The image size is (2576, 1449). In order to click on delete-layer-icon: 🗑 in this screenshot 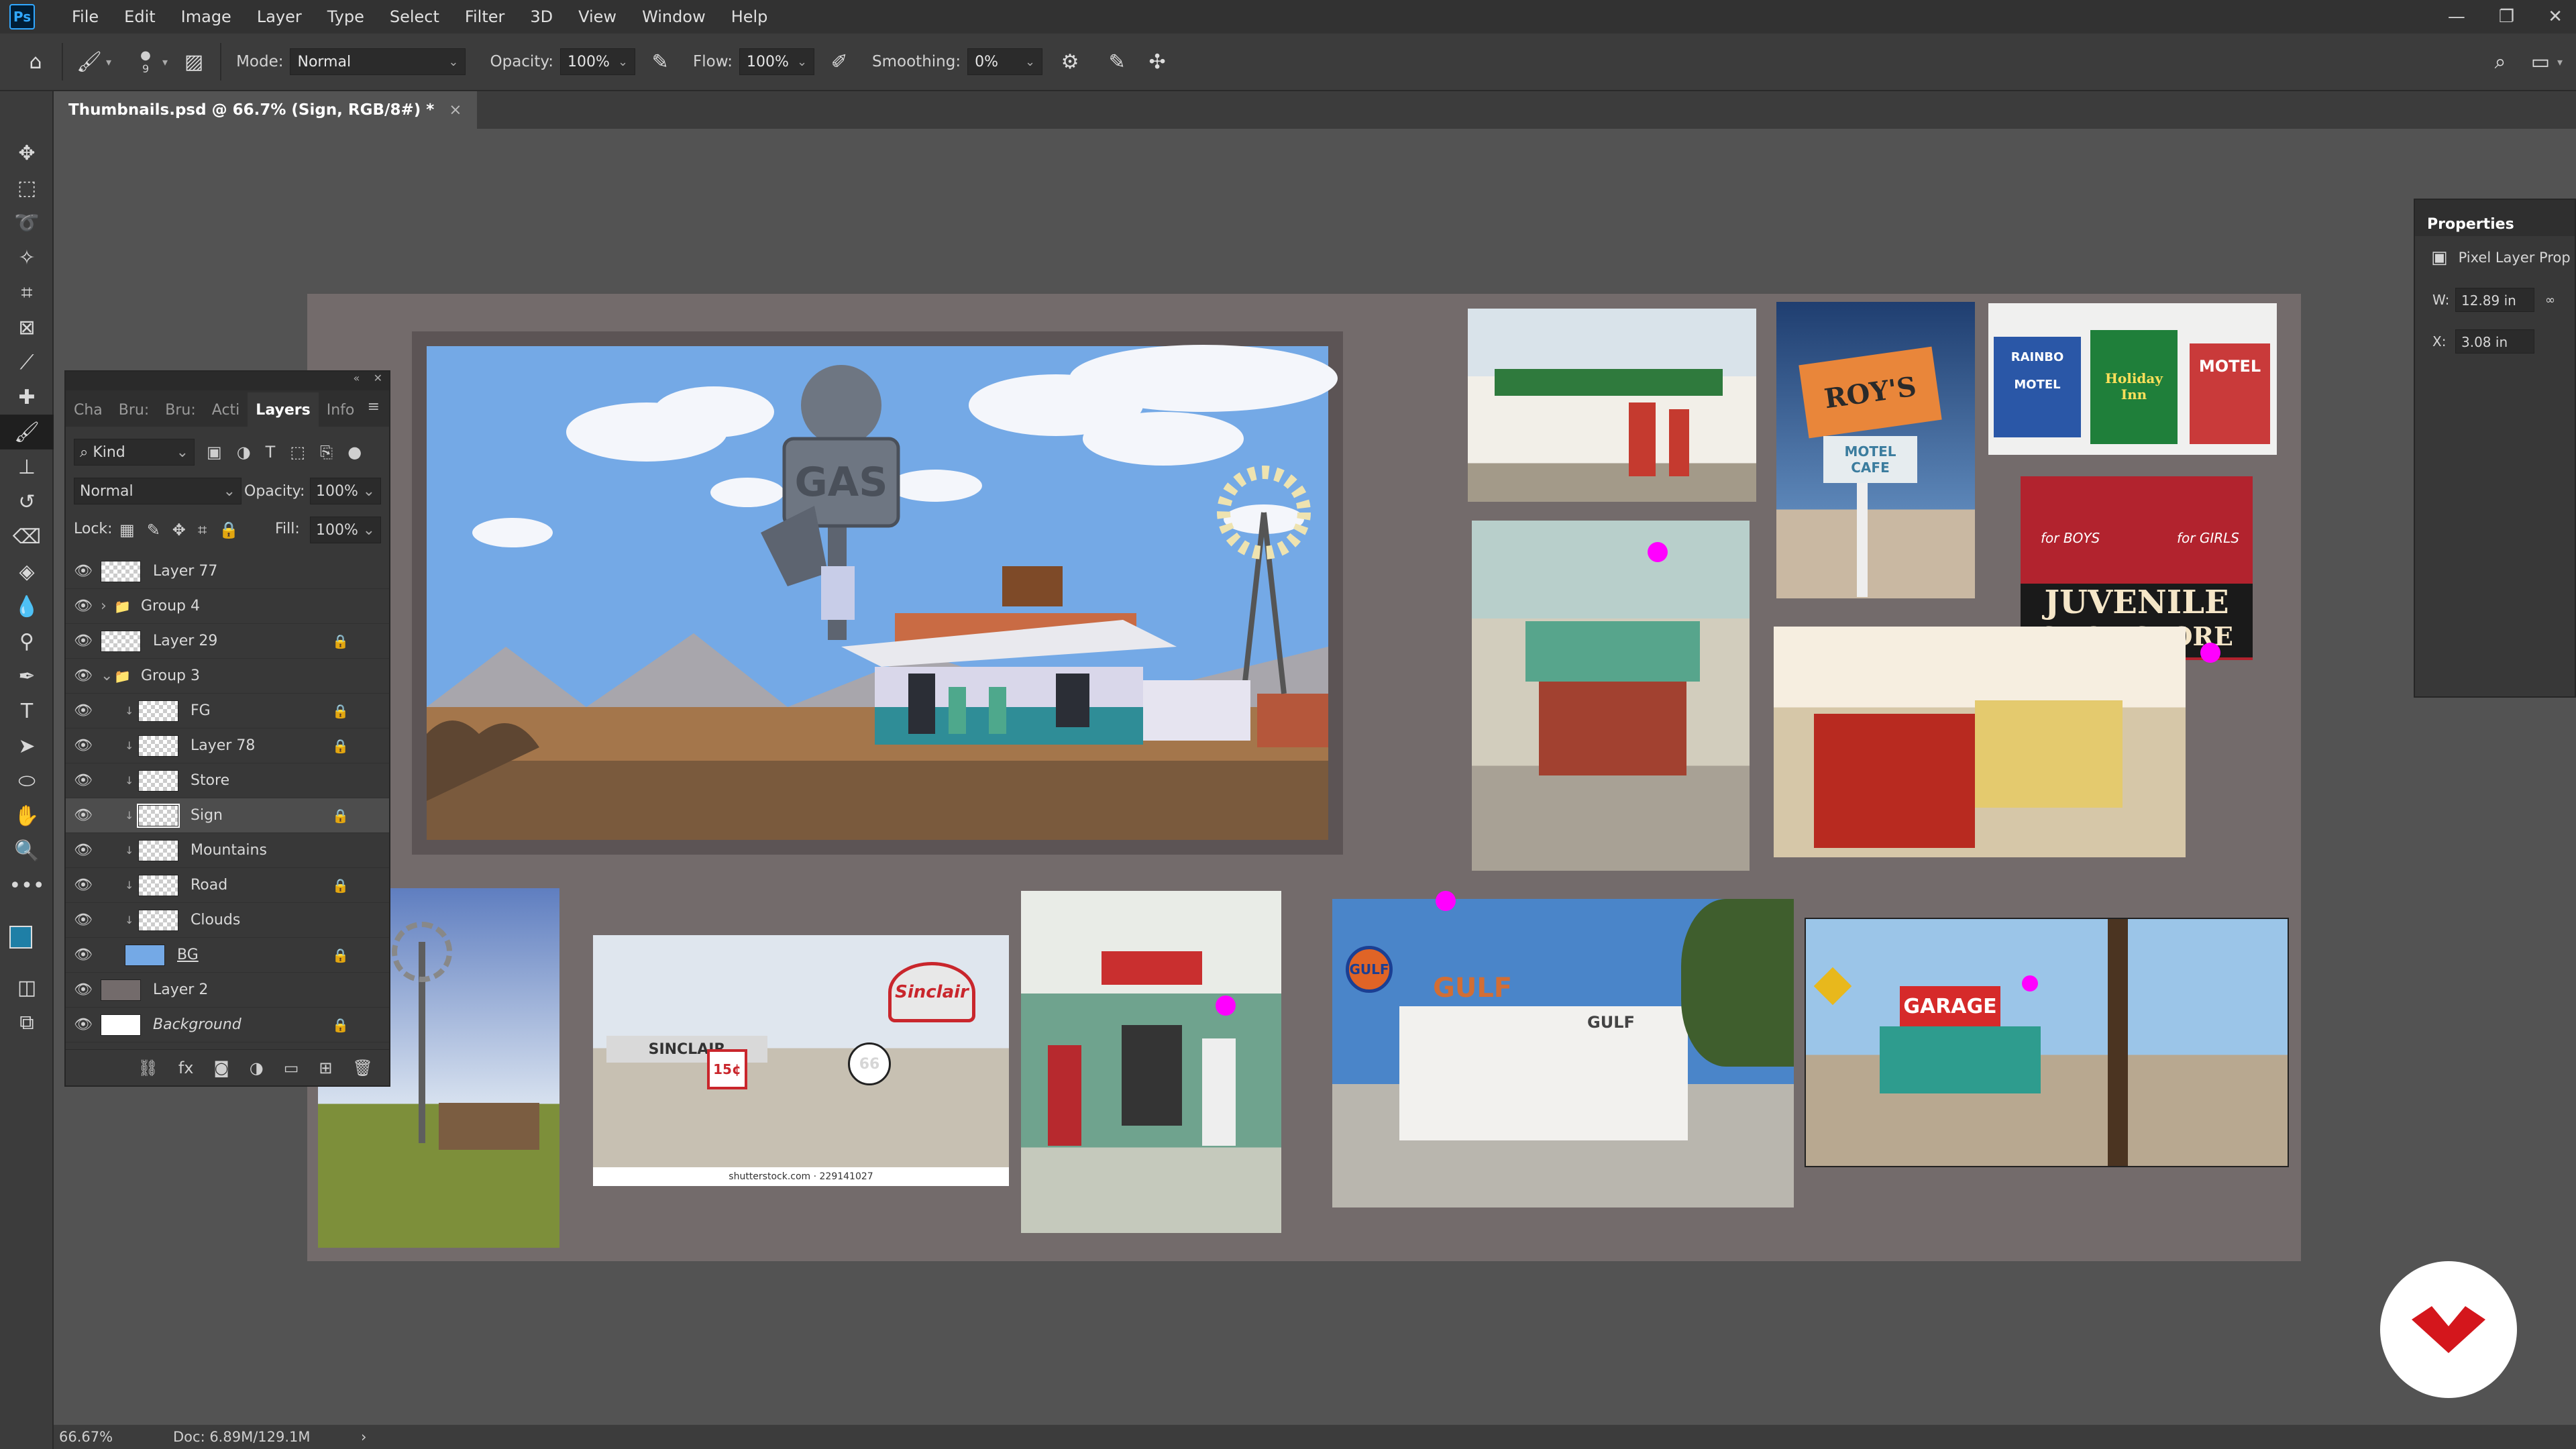, I will do `click(363, 1068)`.